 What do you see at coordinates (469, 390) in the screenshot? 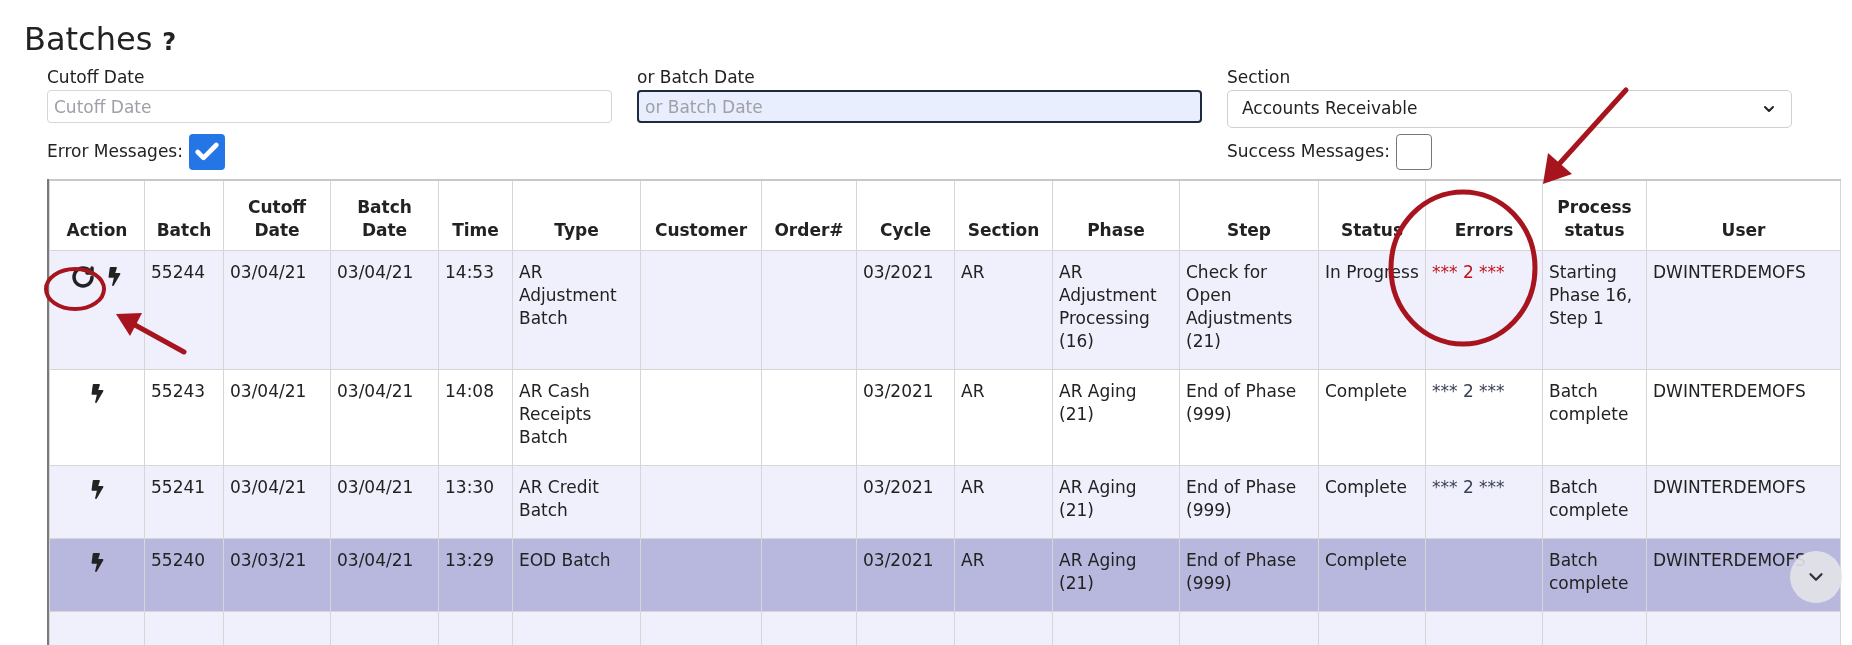
I see `time-cell: 14:08` at bounding box center [469, 390].